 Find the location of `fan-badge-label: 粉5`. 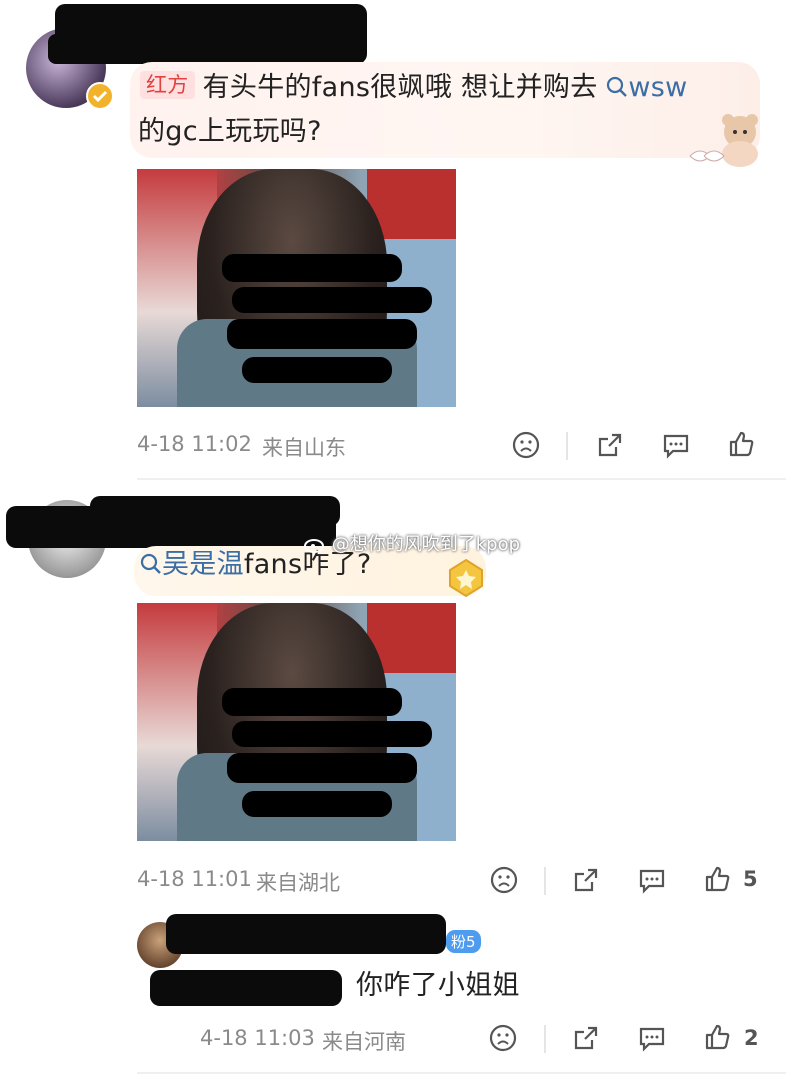

fan-badge-label: 粉5 is located at coordinates (463, 941).